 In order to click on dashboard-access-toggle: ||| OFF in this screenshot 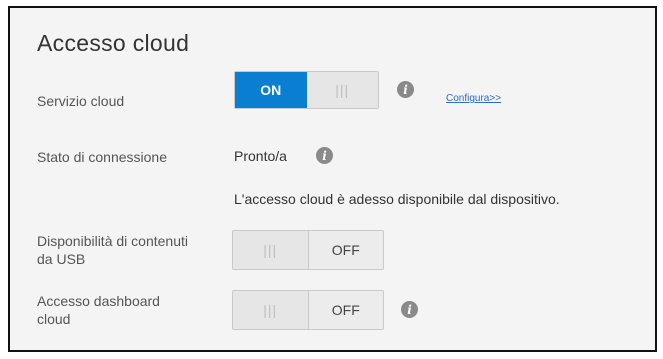, I will do `click(308, 310)`.